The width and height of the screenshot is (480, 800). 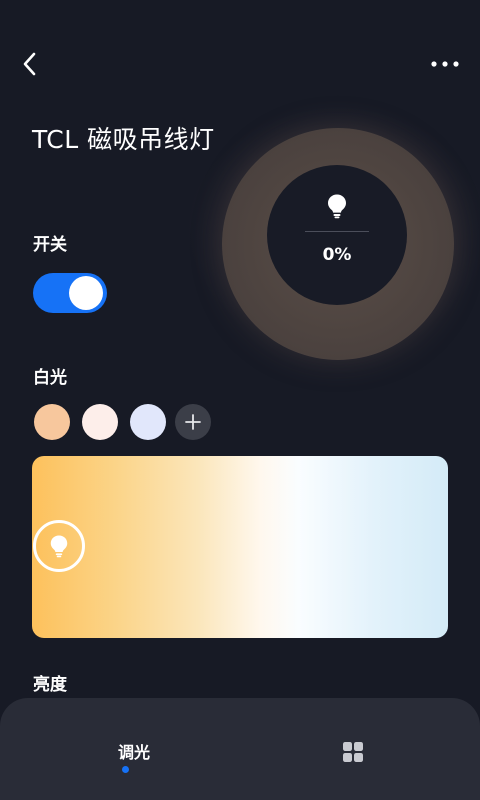 What do you see at coordinates (337, 255) in the screenshot?
I see `brightness-value: 0%` at bounding box center [337, 255].